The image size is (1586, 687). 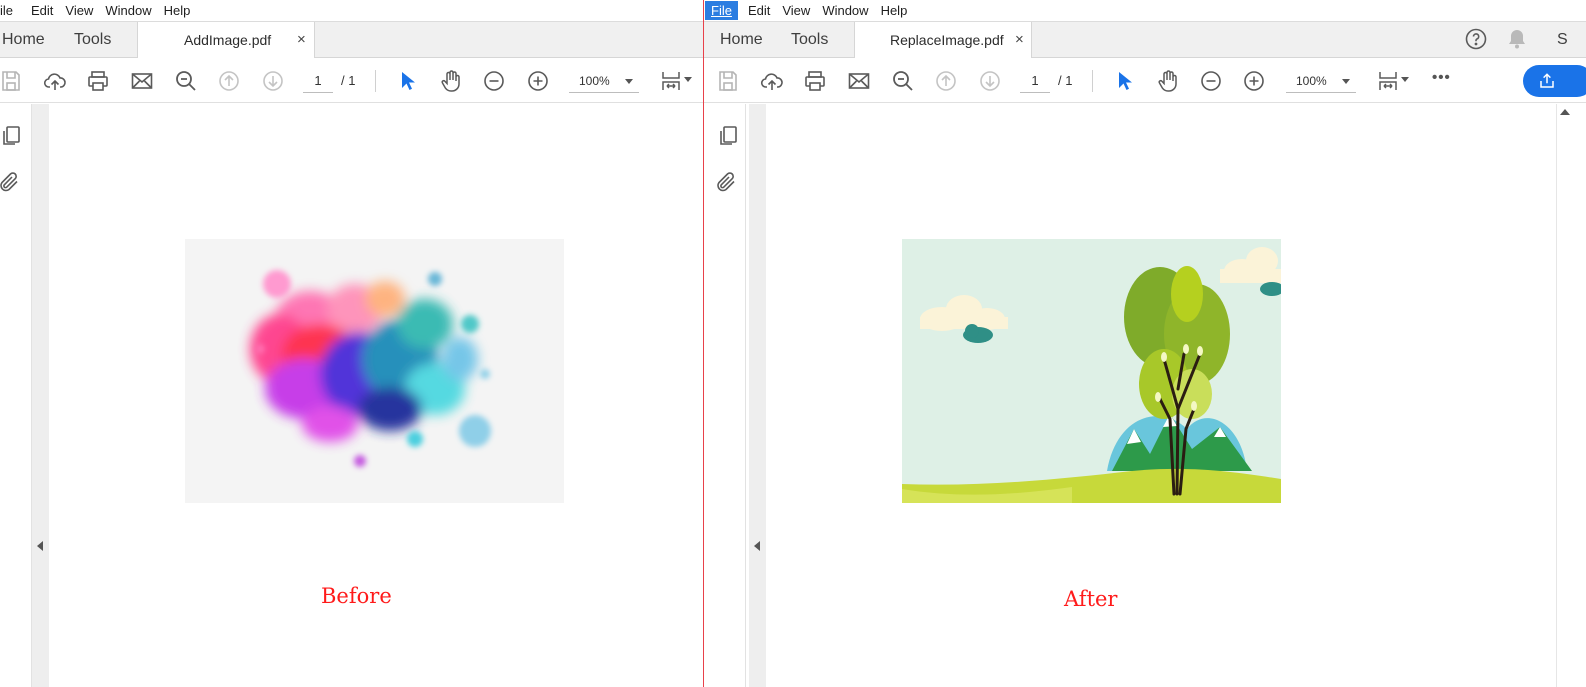 What do you see at coordinates (1091, 599) in the screenshot?
I see `after-caption: After` at bounding box center [1091, 599].